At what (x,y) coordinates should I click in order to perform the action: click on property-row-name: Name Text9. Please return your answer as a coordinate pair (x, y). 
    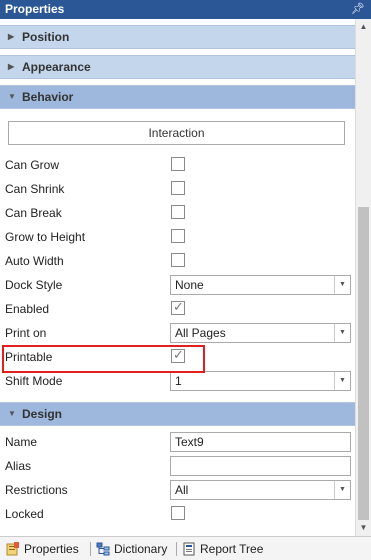
    Looking at the image, I should click on (177, 442).